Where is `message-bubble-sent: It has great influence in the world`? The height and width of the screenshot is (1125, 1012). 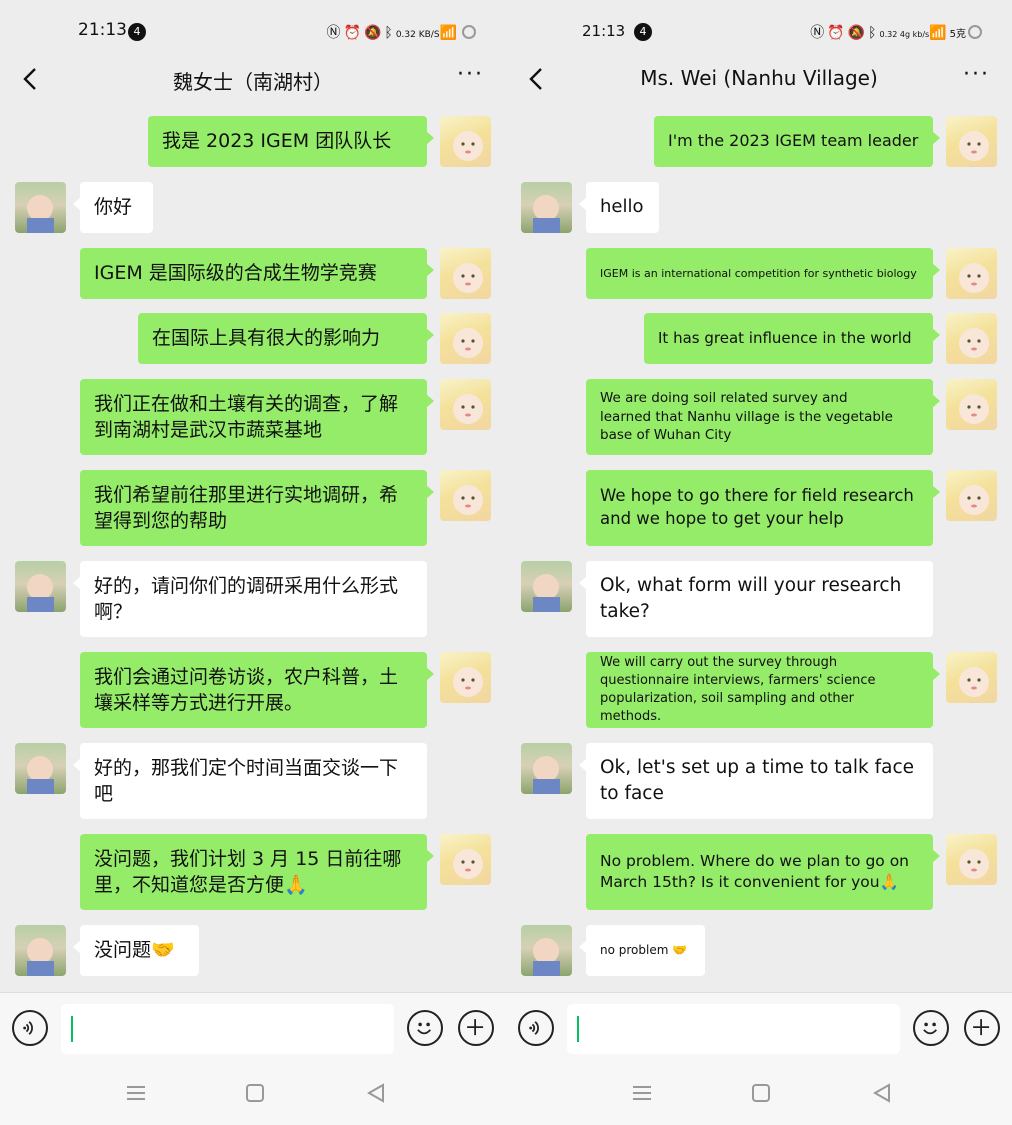 message-bubble-sent: It has great influence in the world is located at coordinates (792, 338).